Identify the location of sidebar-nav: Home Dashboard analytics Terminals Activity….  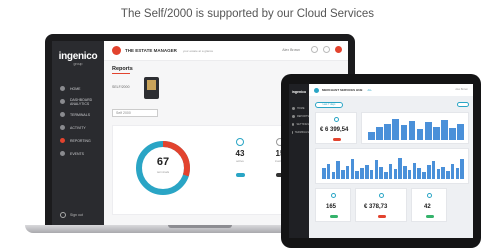
(78, 121).